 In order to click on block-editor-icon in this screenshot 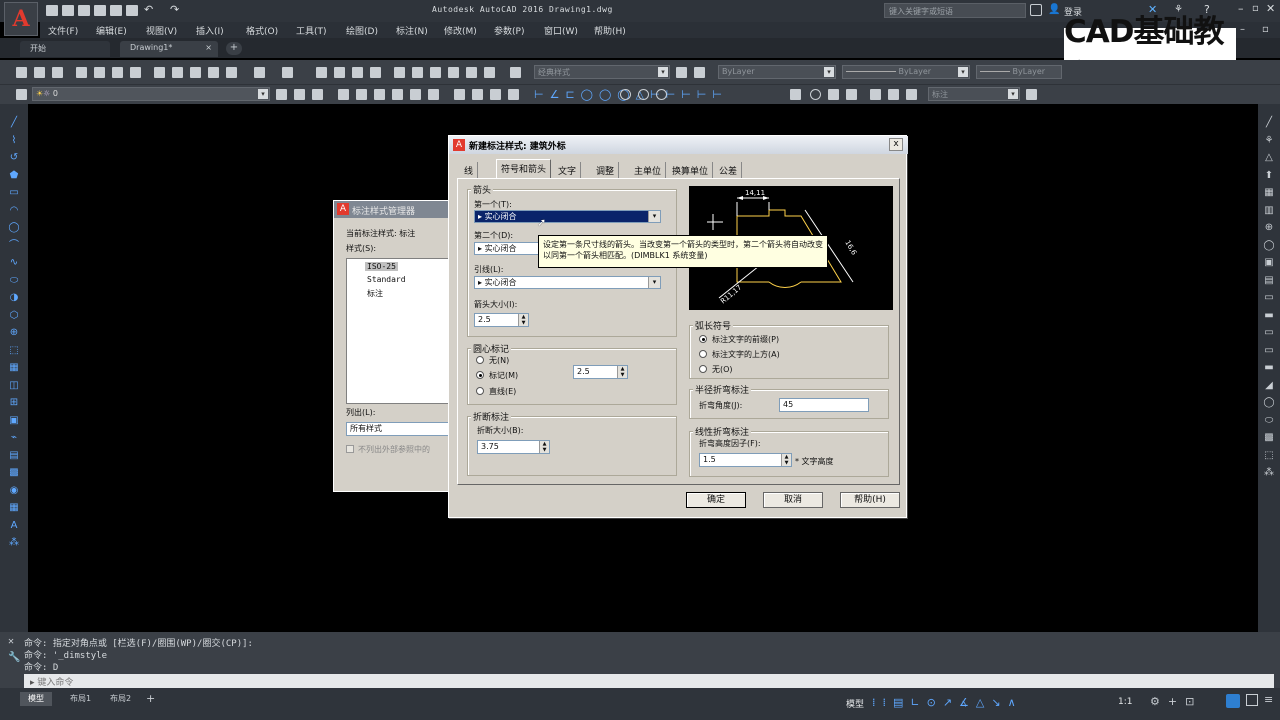, I will do `click(231, 72)`.